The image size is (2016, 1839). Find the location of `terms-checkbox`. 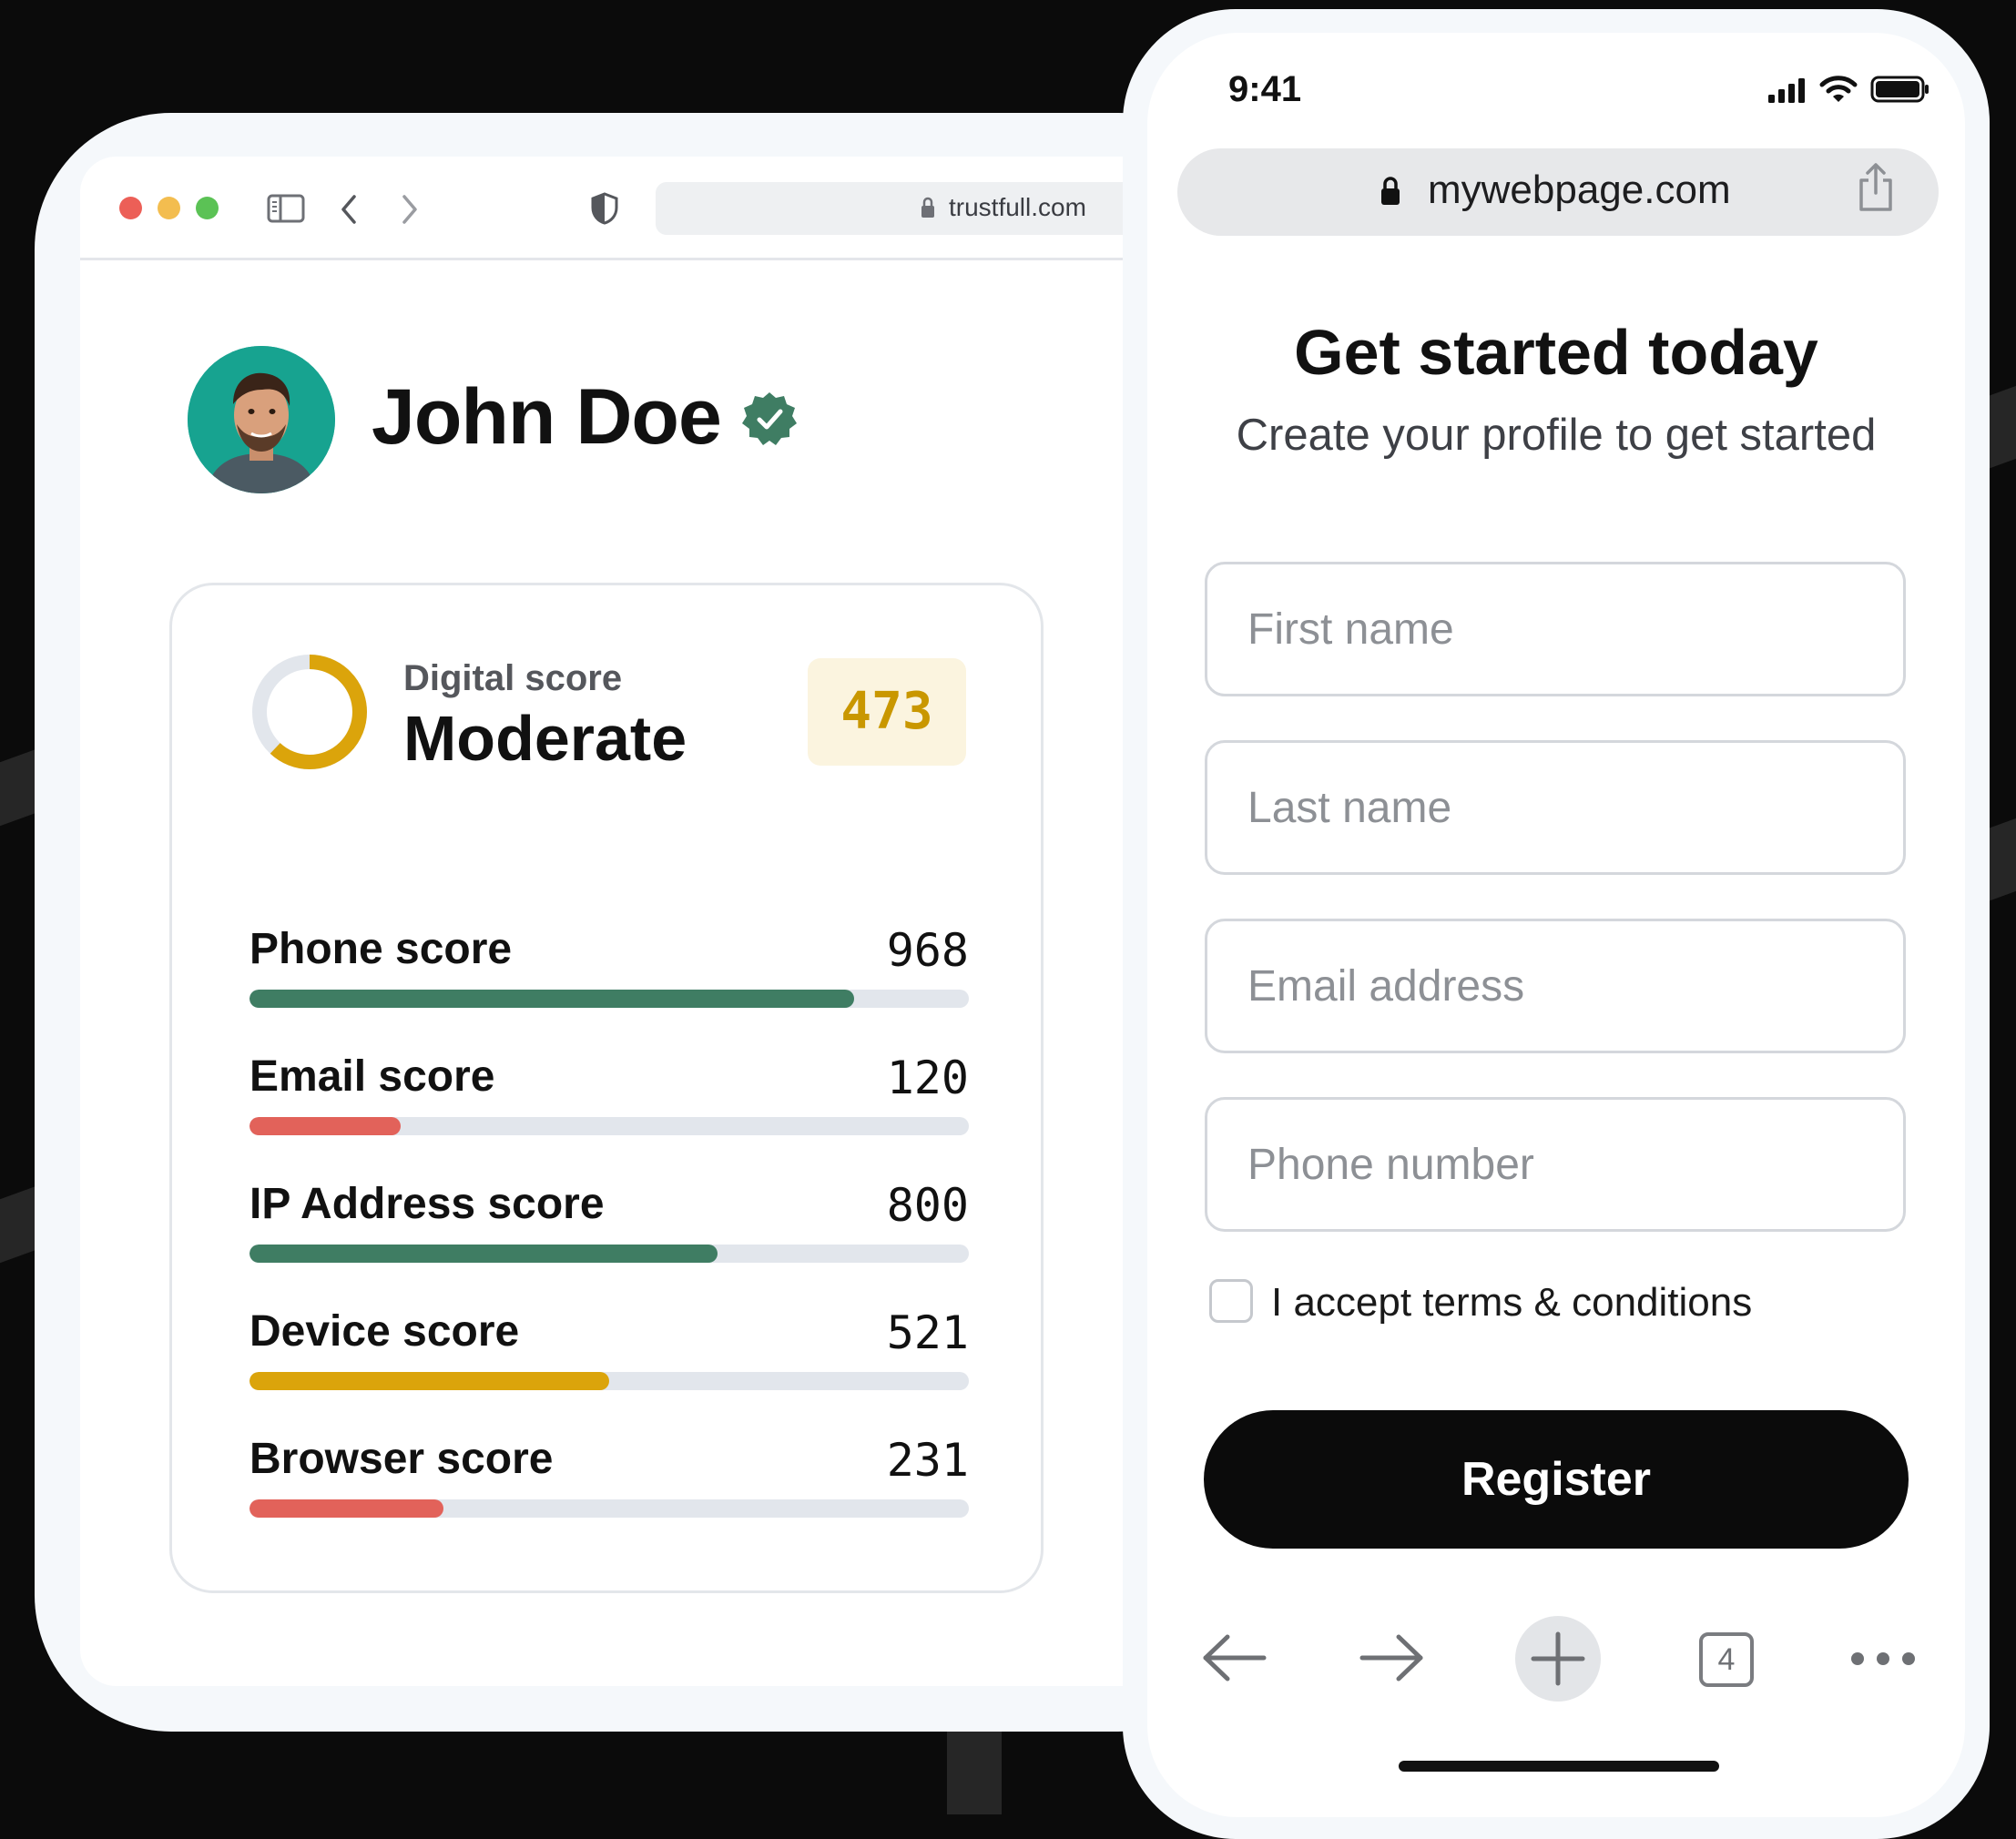

terms-checkbox is located at coordinates (1231, 1301).